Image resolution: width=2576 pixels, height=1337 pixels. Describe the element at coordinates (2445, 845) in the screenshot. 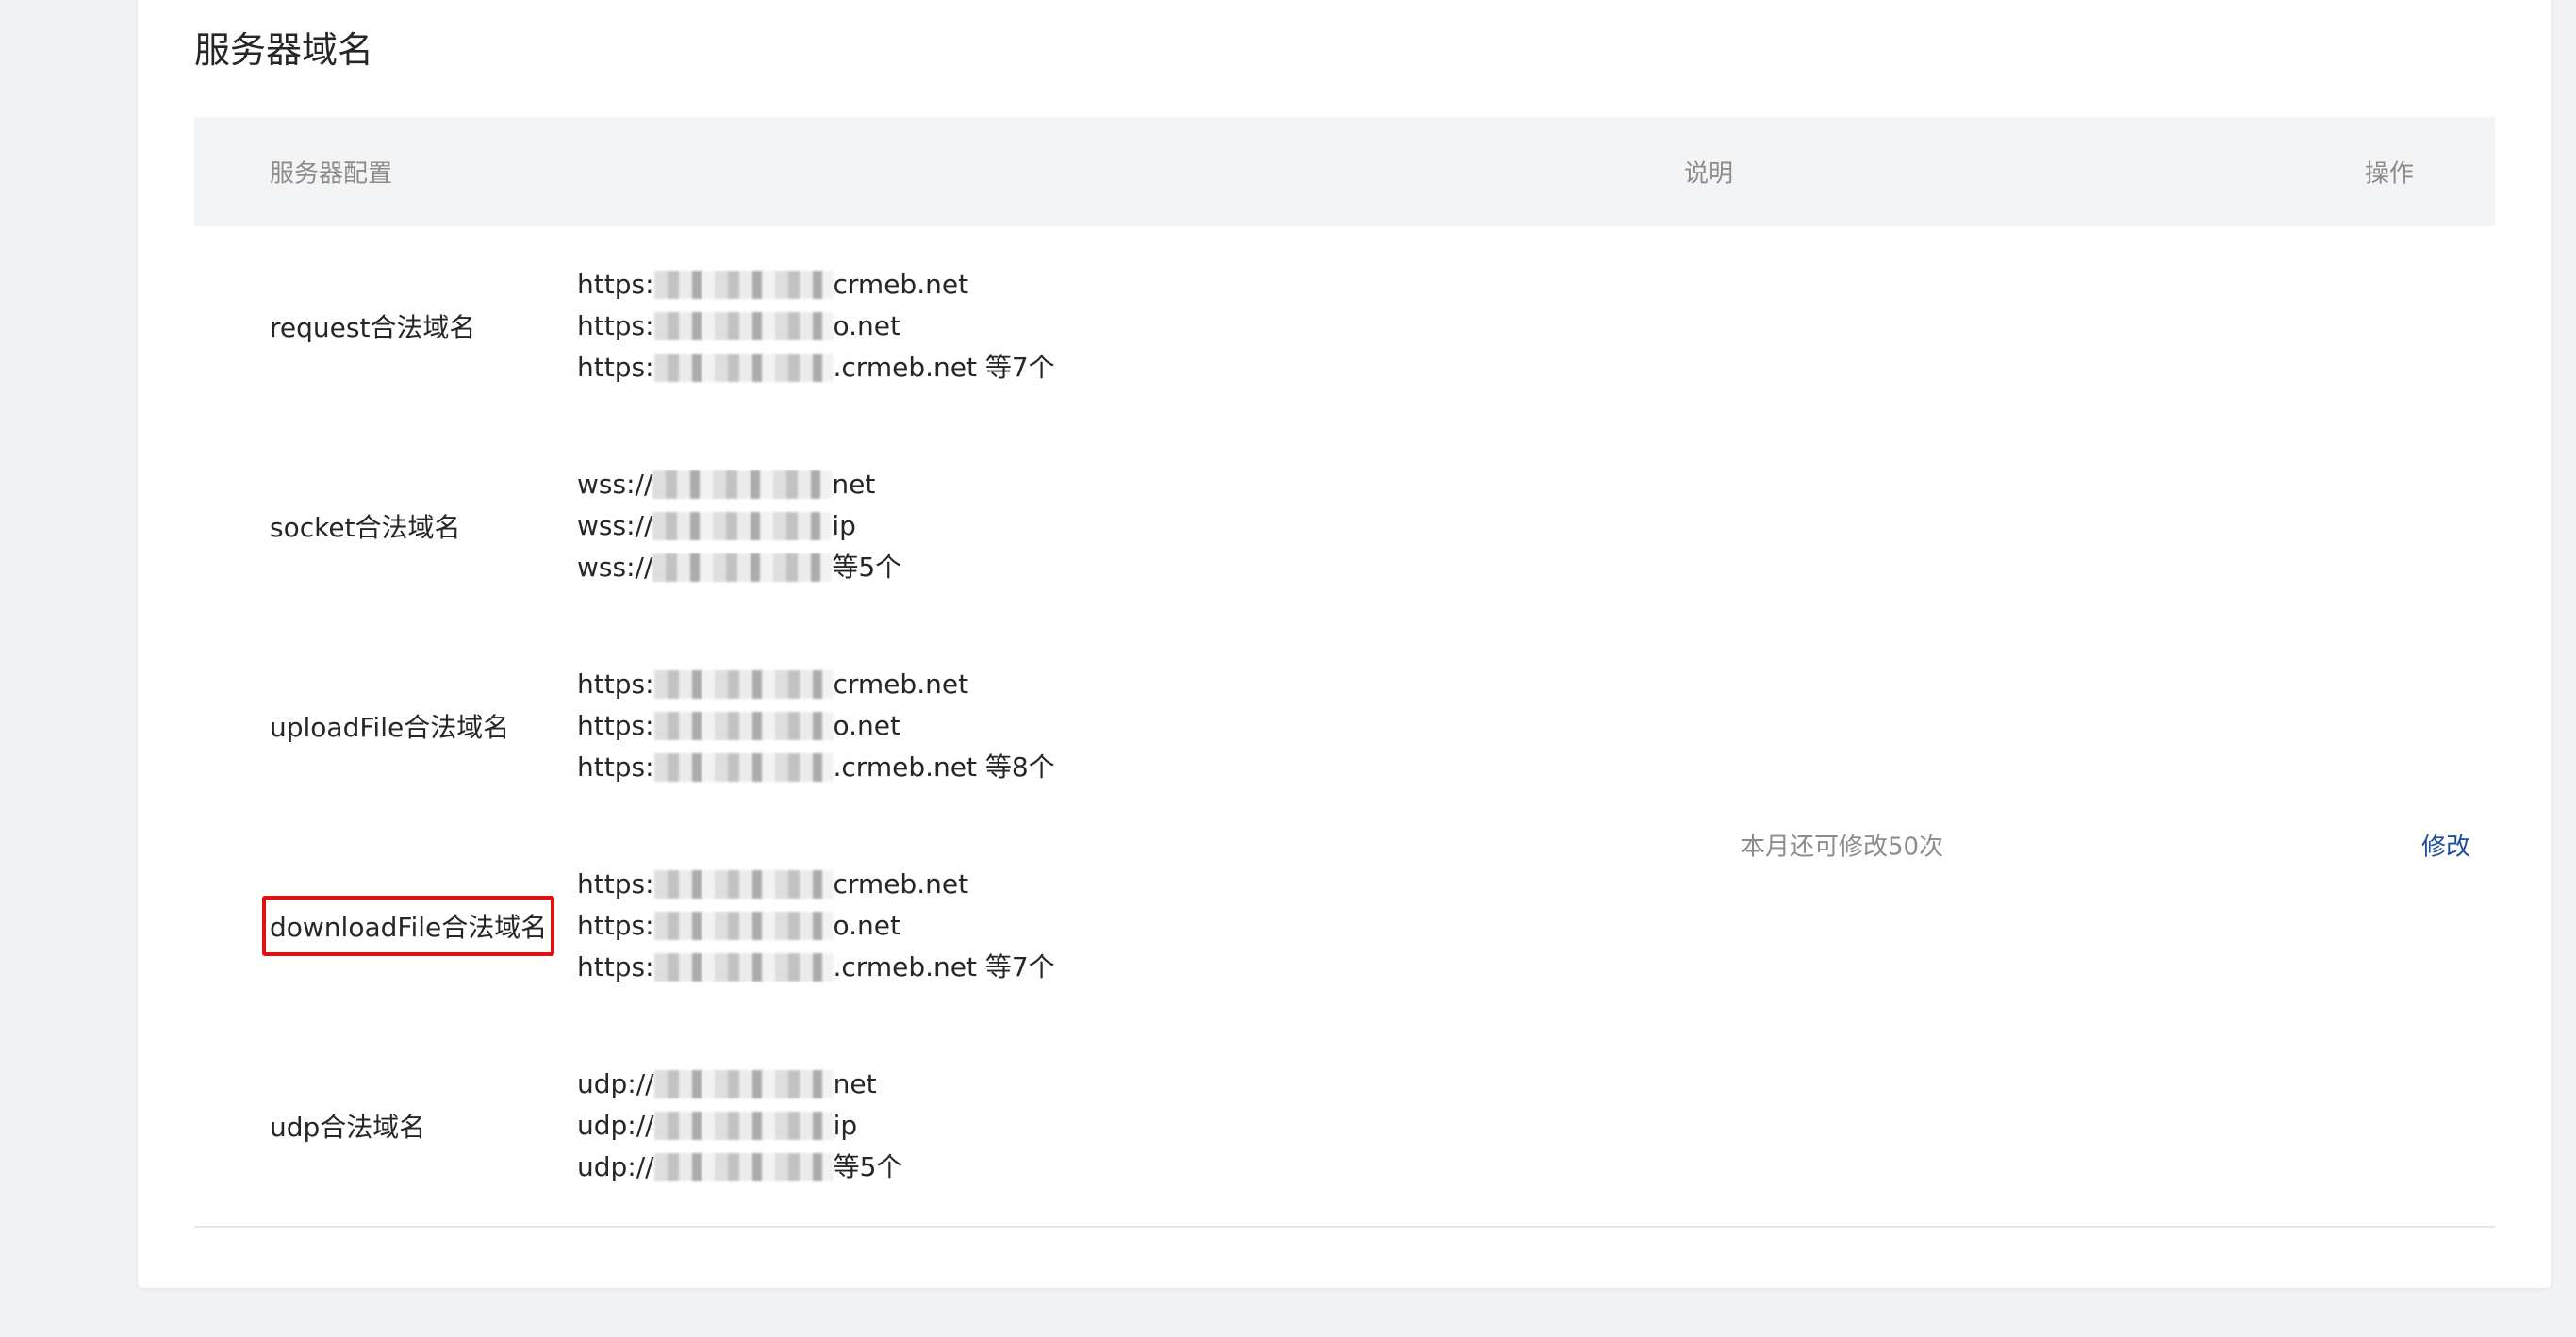

I see `modify-link: 修改` at that location.